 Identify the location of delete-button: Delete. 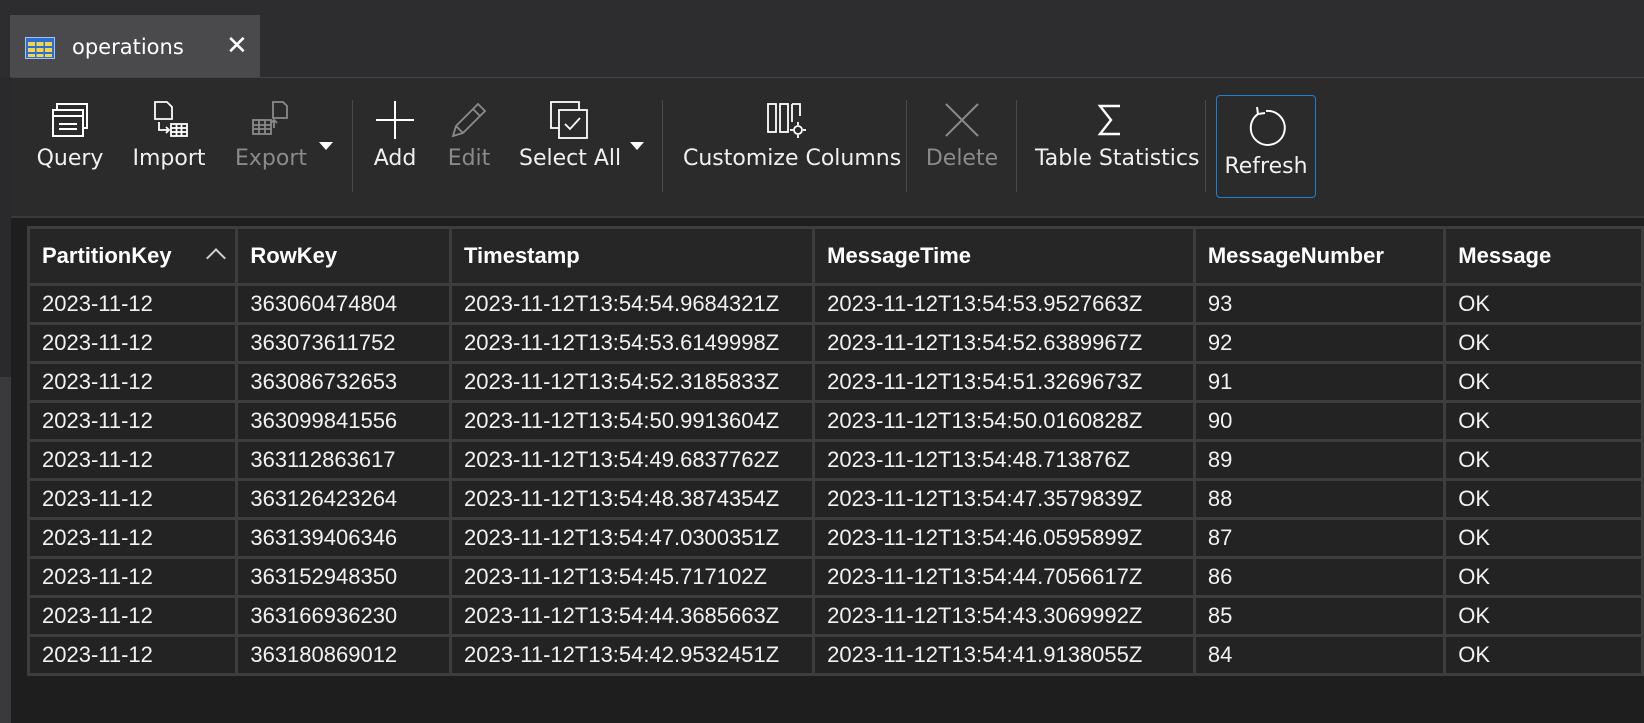
(962, 151).